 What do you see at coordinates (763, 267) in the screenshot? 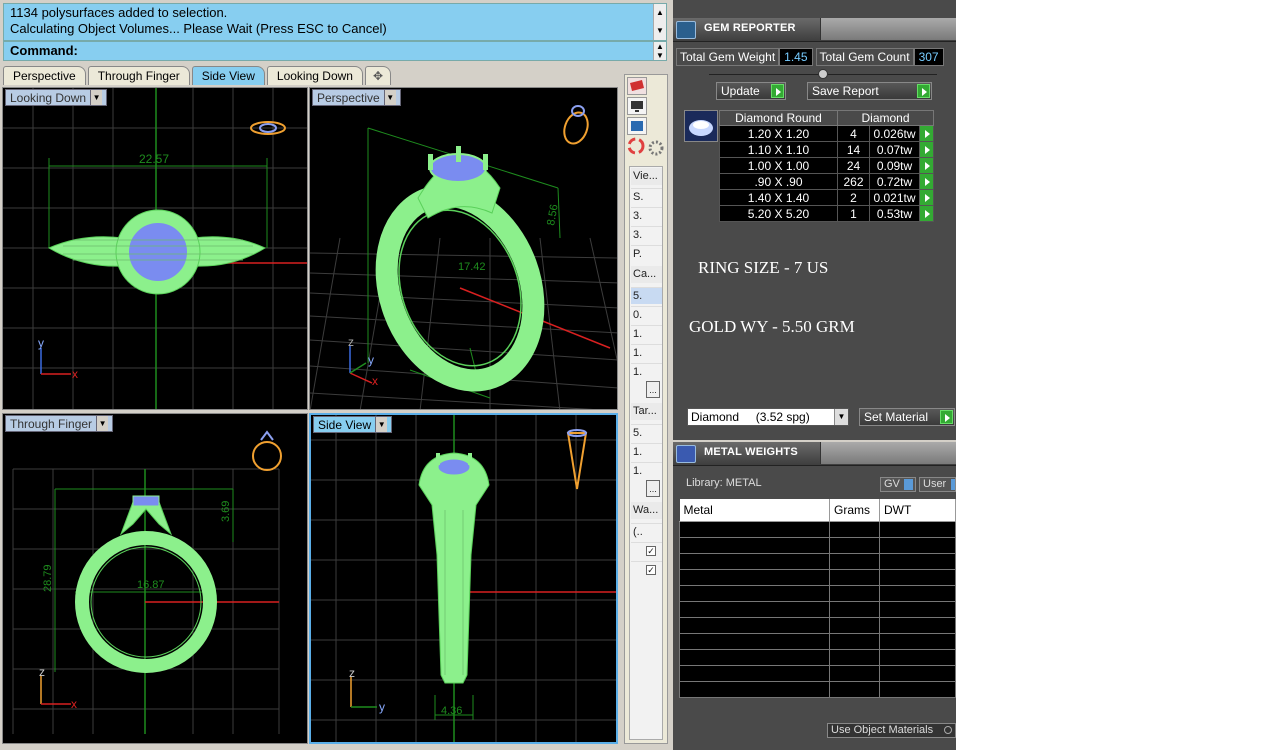
I see `ring-size-note: RING SIZE - 7 US` at bounding box center [763, 267].